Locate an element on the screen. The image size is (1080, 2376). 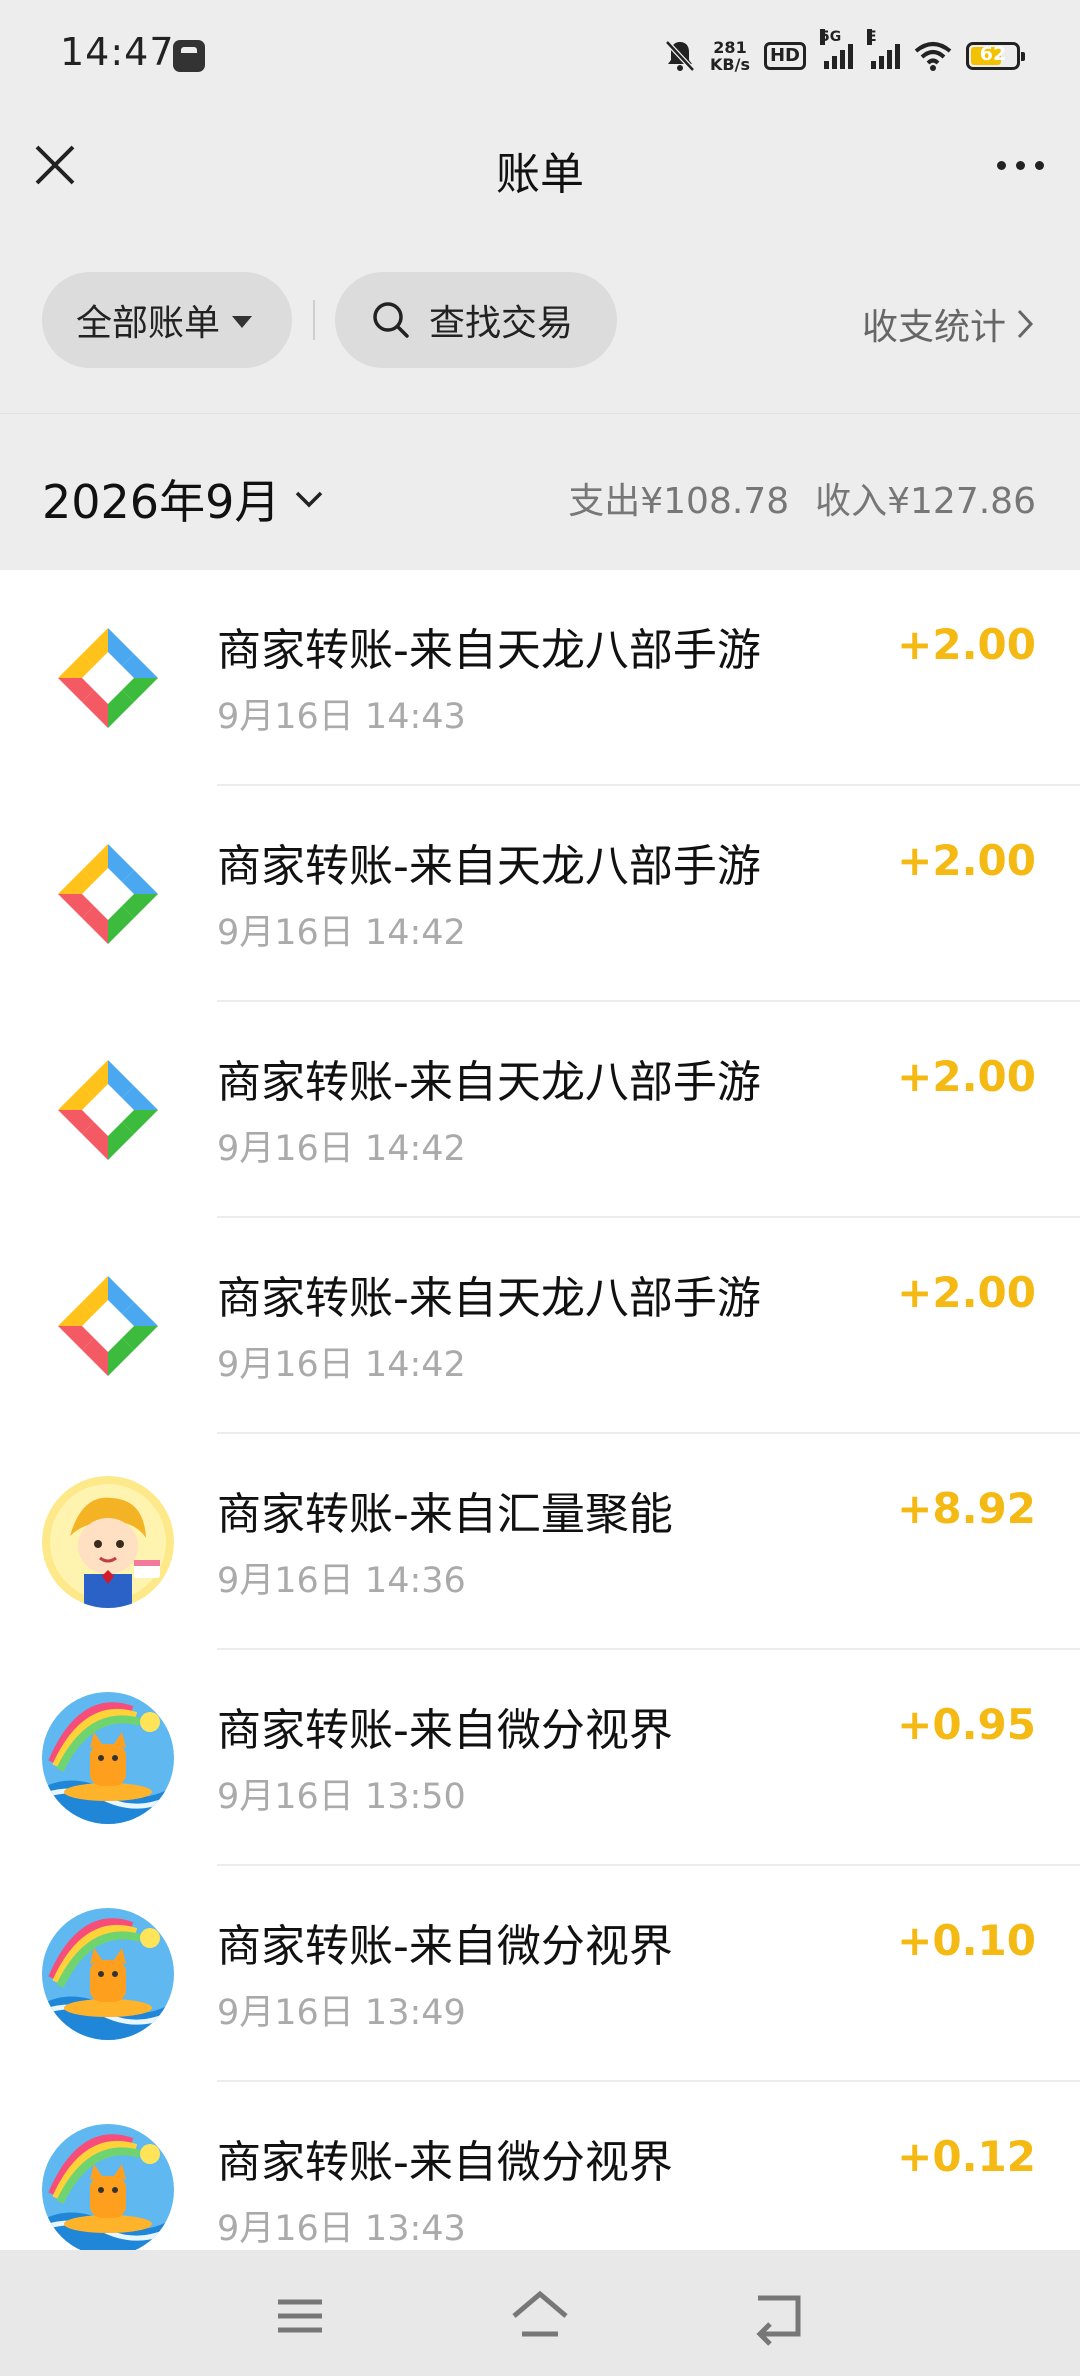
all-bills-dropdown: 全部账单 is located at coordinates (167, 320).